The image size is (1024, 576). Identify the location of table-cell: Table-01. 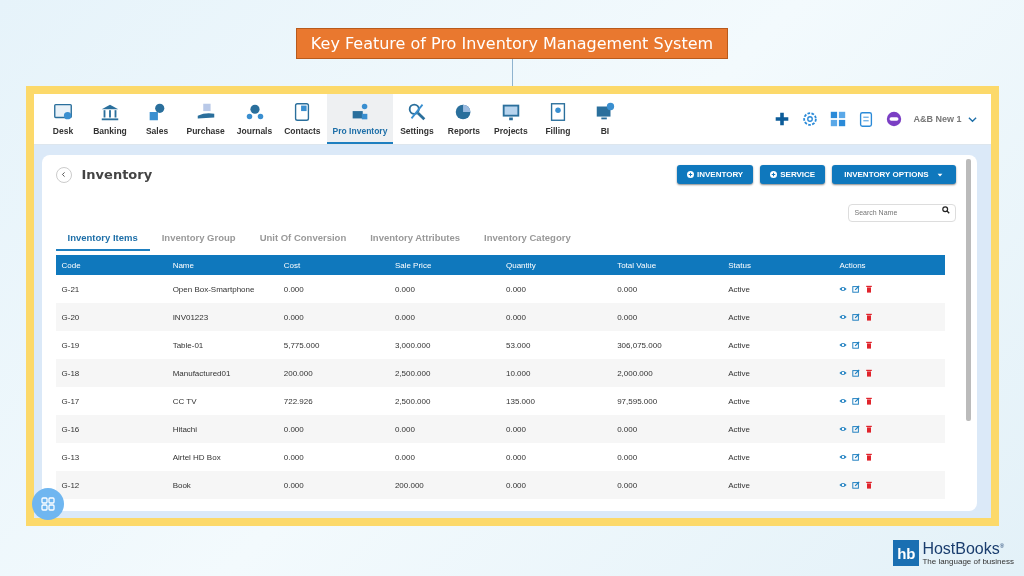
(222, 345).